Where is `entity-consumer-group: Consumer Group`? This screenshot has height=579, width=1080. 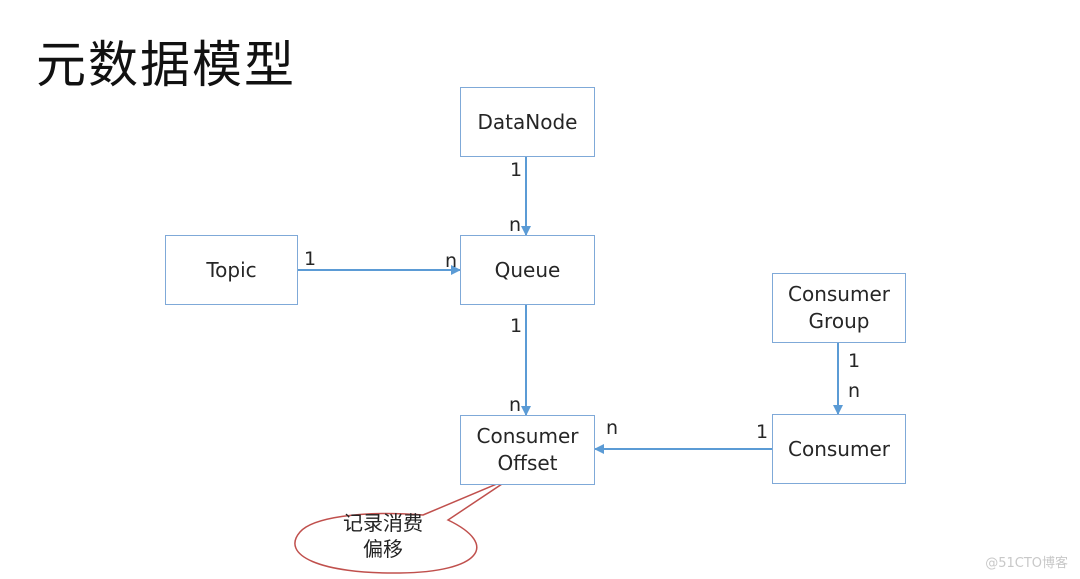
entity-consumer-group: Consumer Group is located at coordinates (839, 308).